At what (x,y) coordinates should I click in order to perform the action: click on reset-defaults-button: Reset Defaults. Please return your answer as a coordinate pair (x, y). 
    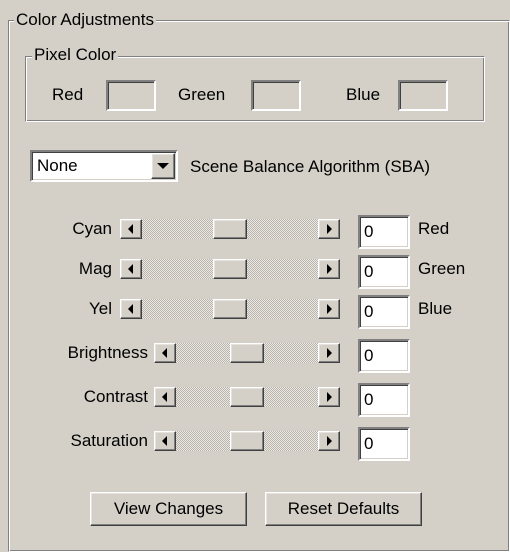
    Looking at the image, I should click on (343, 509).